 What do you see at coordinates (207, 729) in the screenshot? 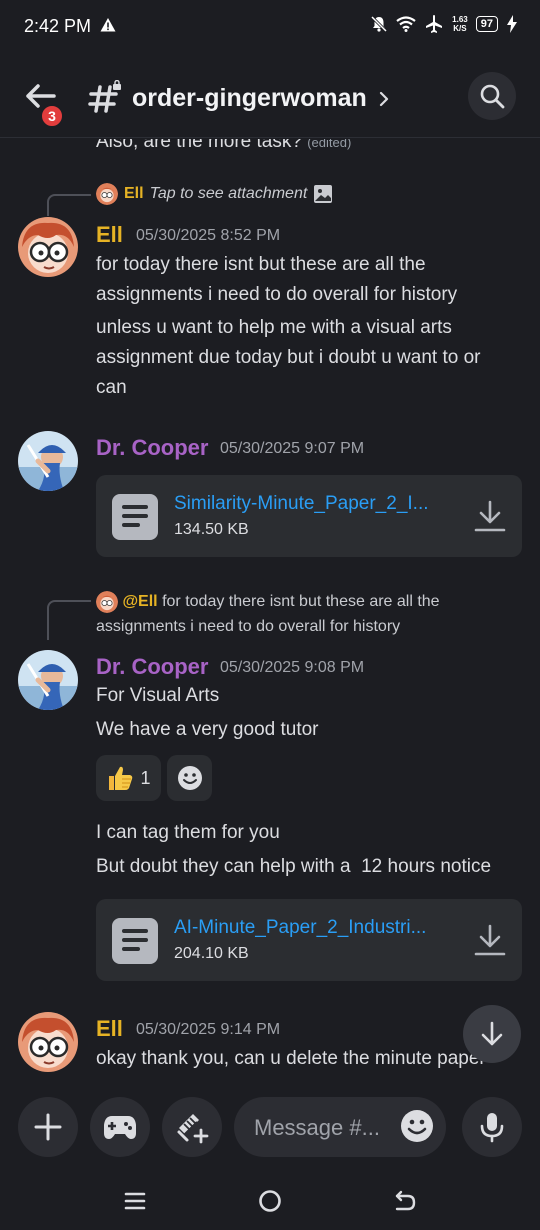
I see `message-body: We have a very good tutor` at bounding box center [207, 729].